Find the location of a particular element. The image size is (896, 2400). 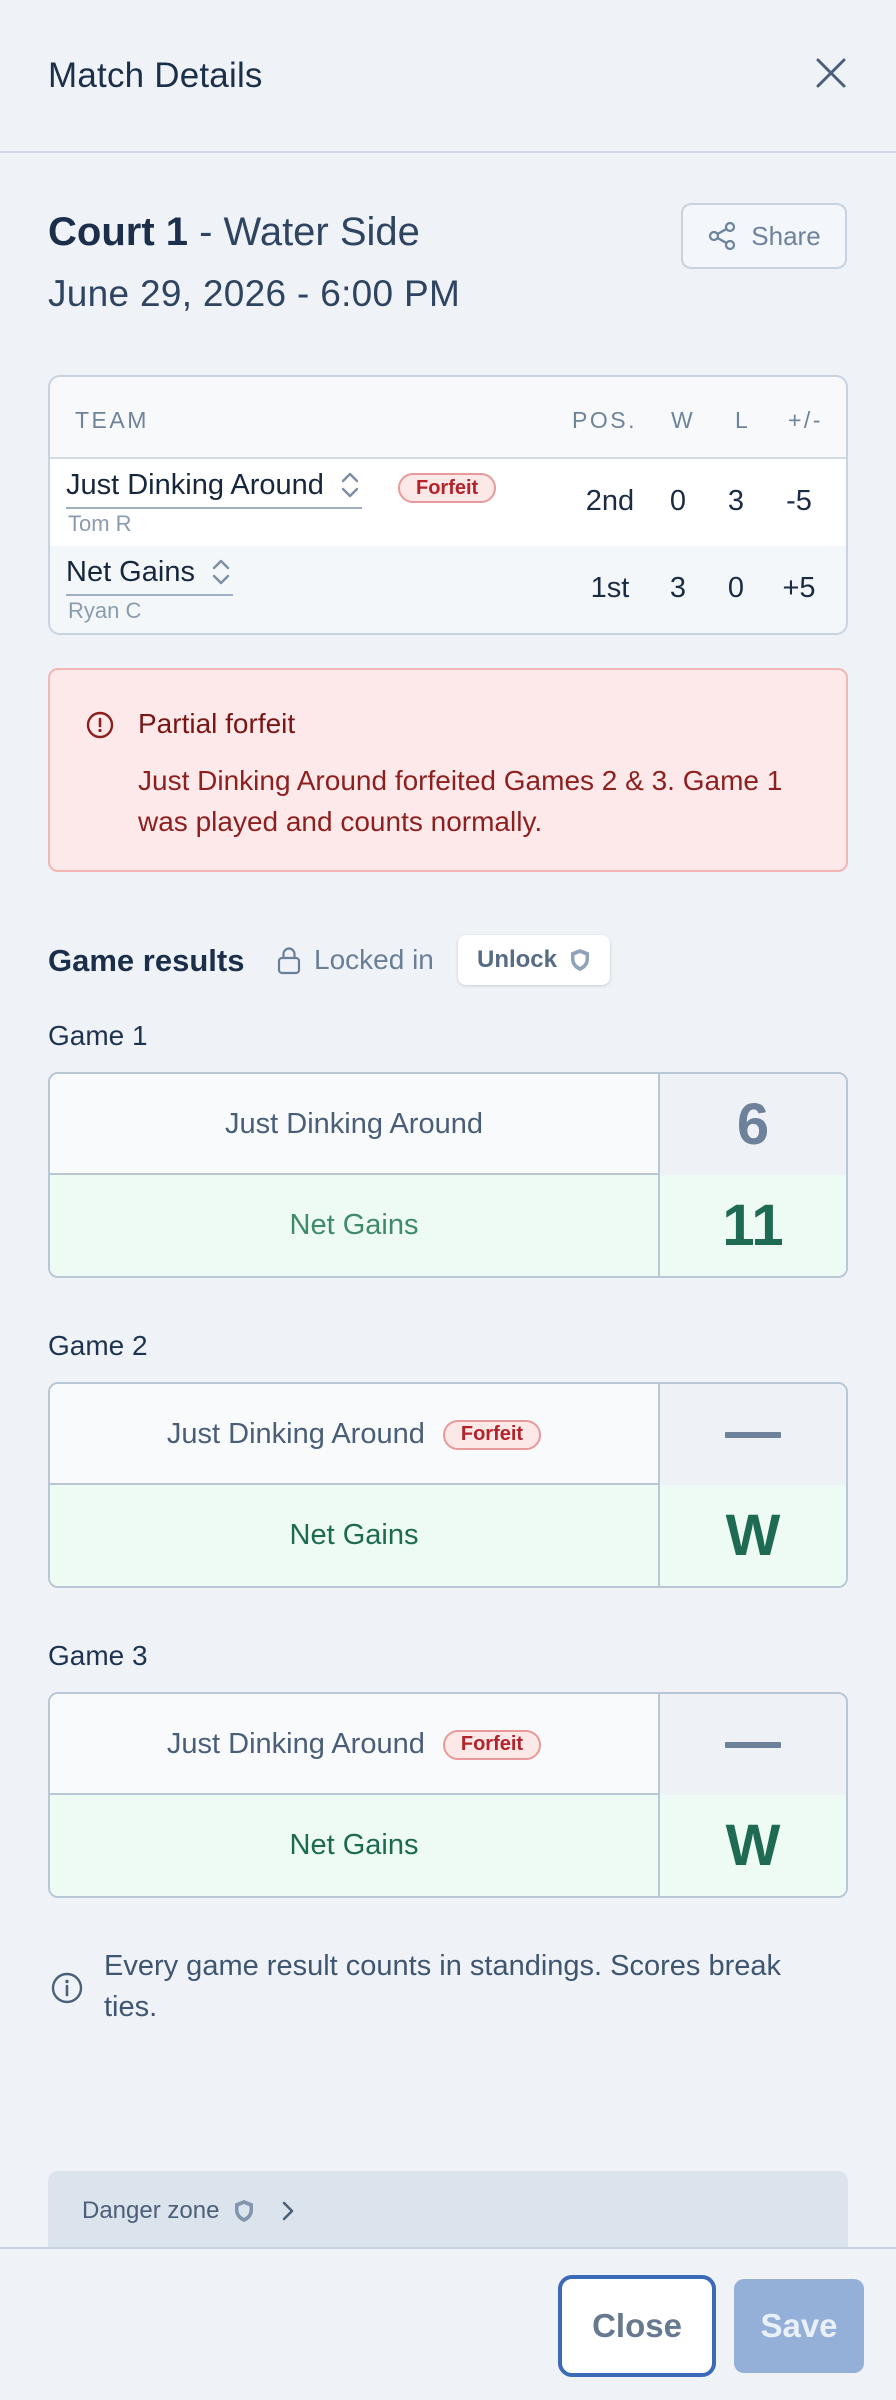

game-team: Just Dinking Around is located at coordinates (354, 1124).